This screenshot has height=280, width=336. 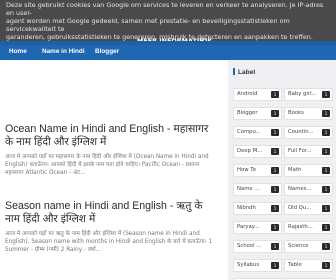 I want to click on sidebar-label-item: Books 1, so click(x=308, y=113).